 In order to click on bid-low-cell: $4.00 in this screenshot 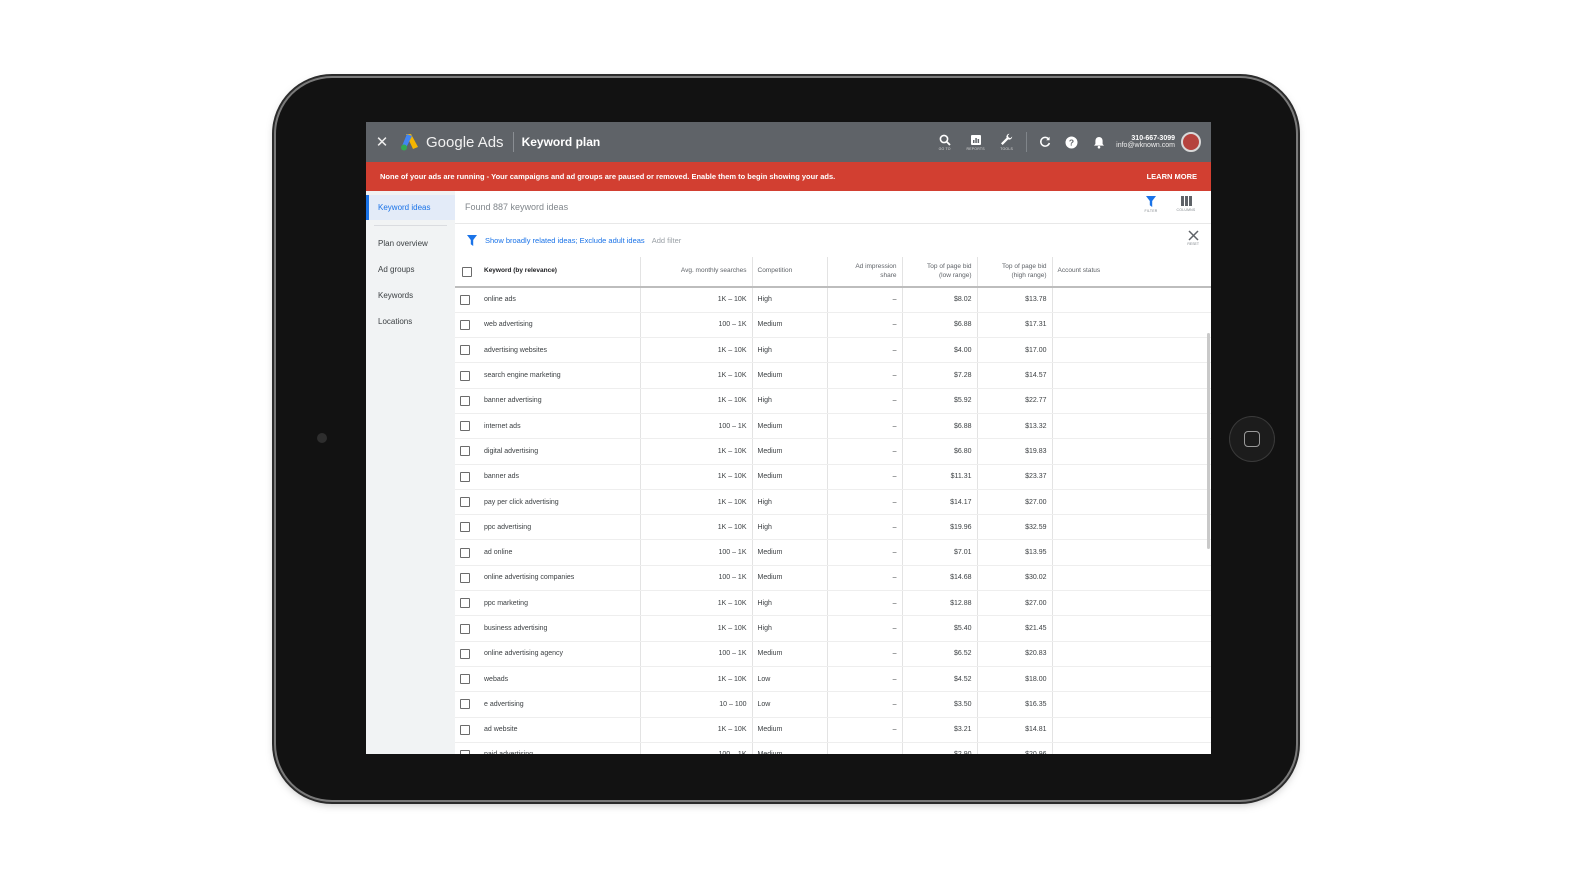, I will do `click(940, 350)`.